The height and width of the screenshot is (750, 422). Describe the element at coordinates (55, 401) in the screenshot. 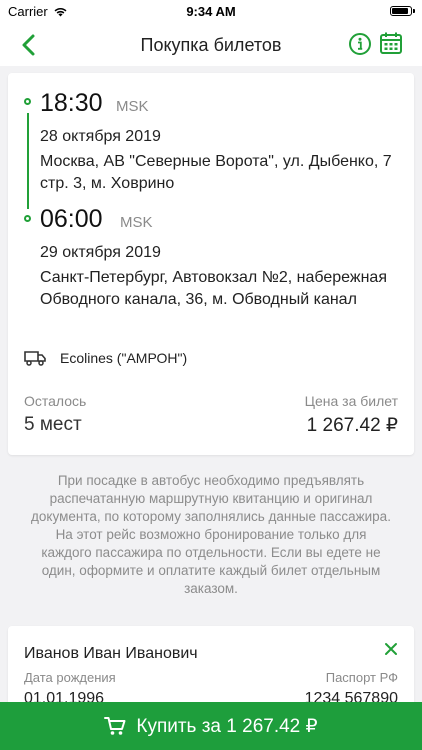

I see `seats-remaining-label: Осталось` at that location.